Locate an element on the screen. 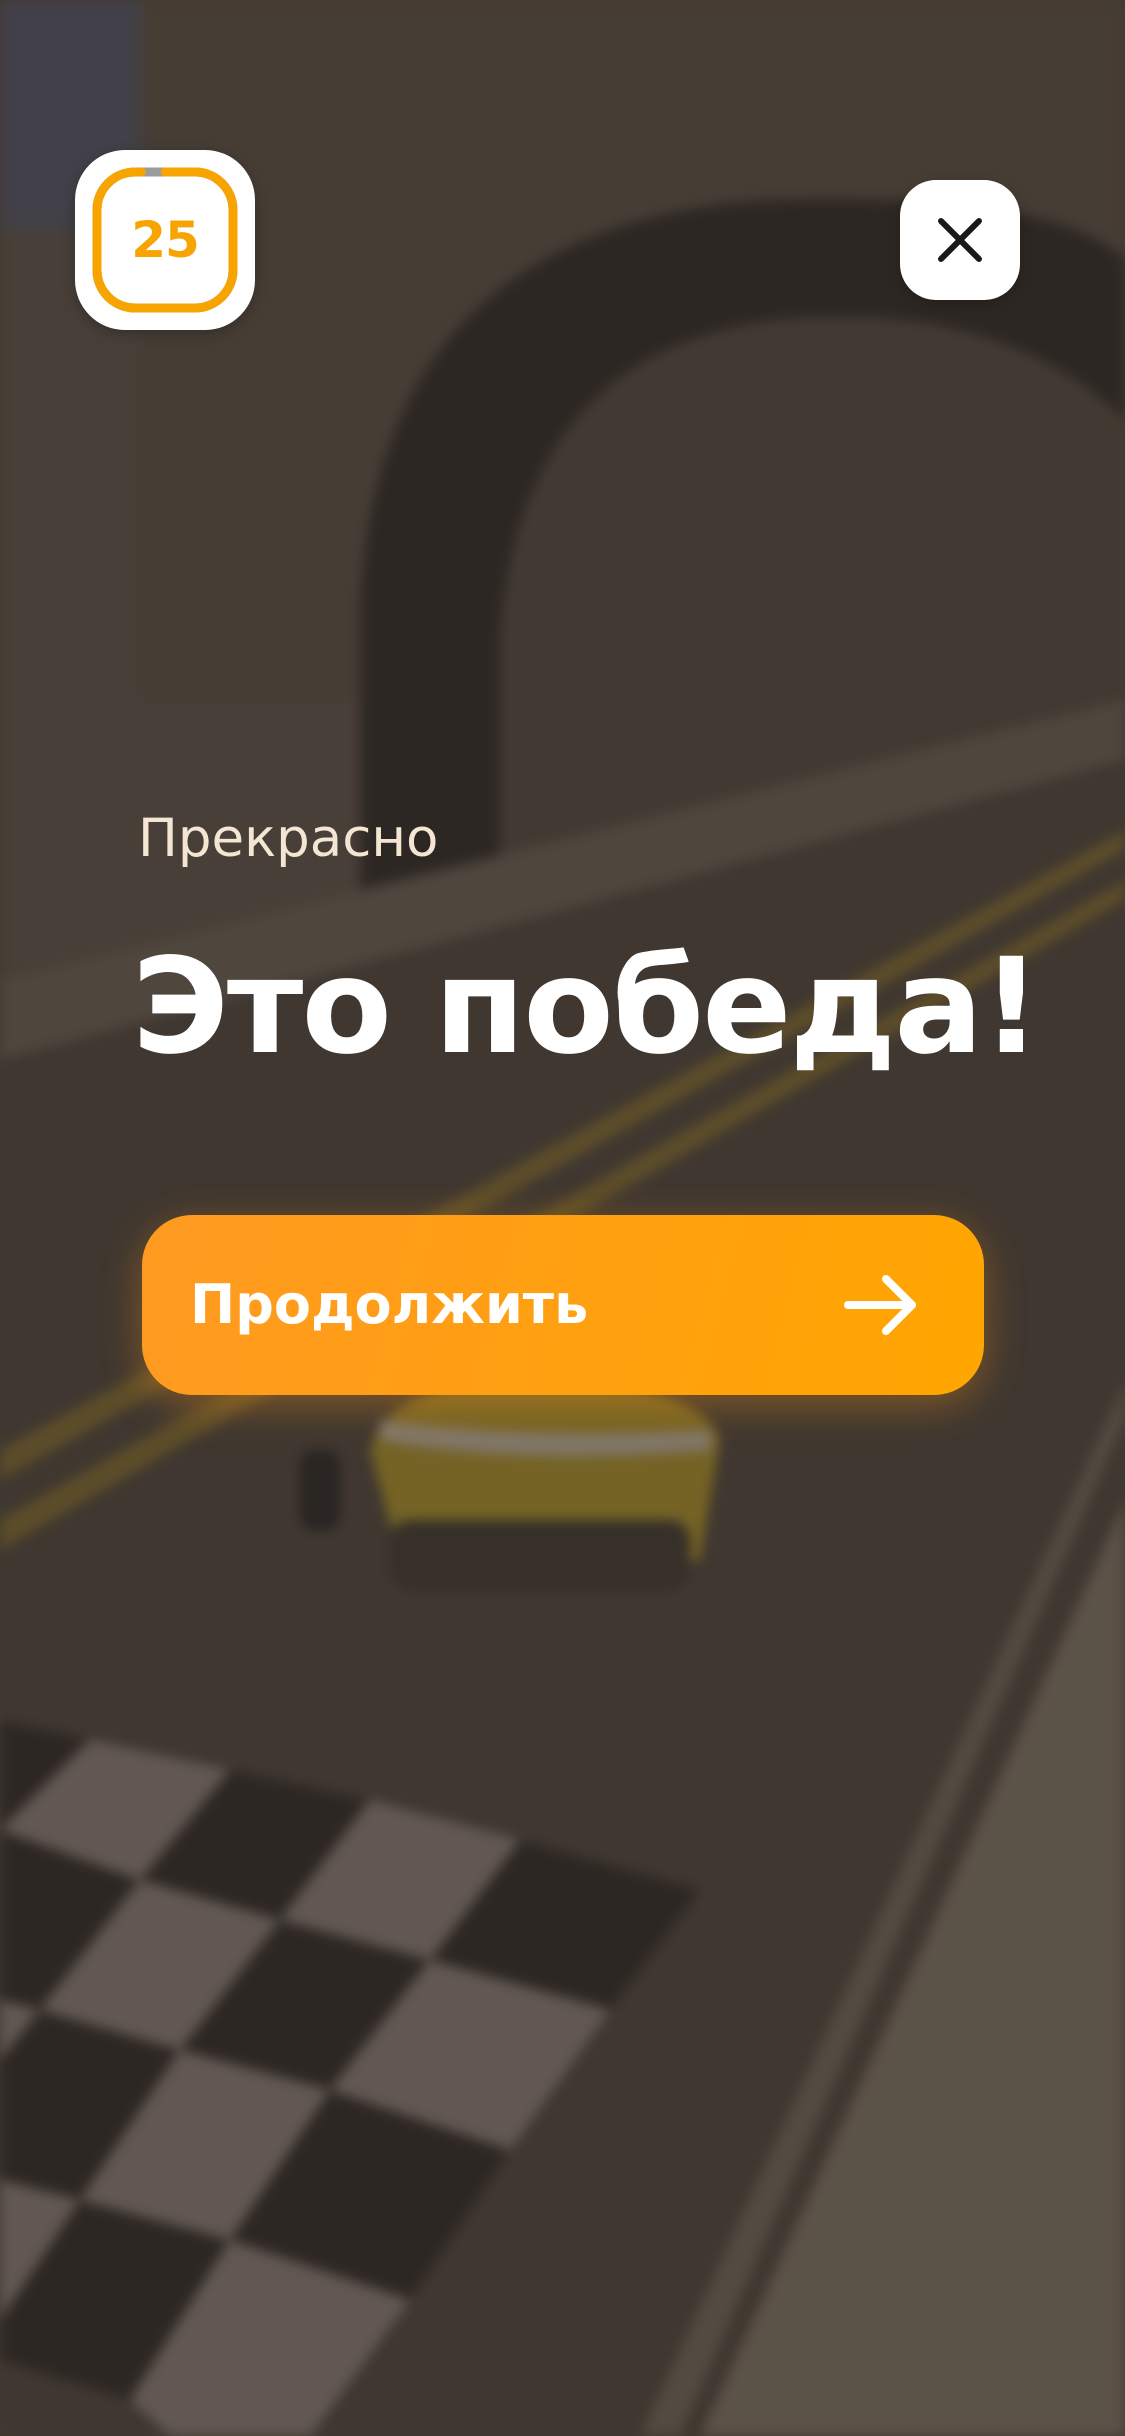 This screenshot has width=1125, height=2436. timer-badge: 25 is located at coordinates (165, 240).